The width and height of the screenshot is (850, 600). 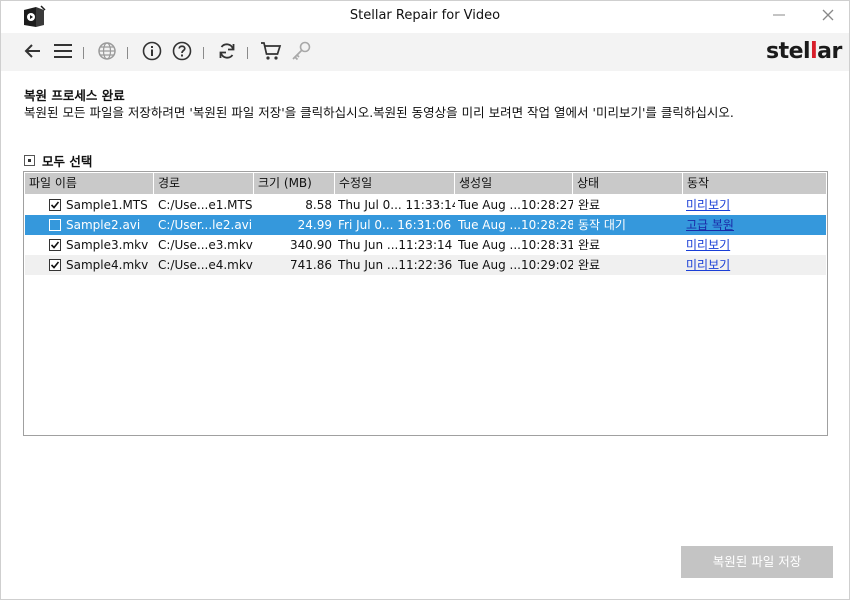 What do you see at coordinates (515, 225) in the screenshot?
I see `created-date: Tue Aug ...10:28:28` at bounding box center [515, 225].